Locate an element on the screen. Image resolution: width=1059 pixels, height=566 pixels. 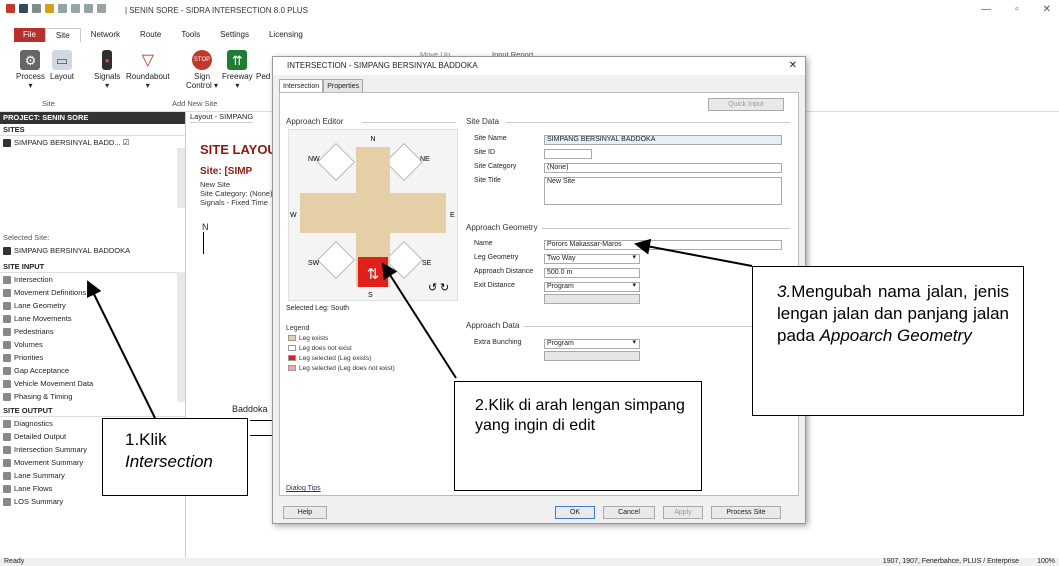
extra-bunching-select: Program is located at coordinates (592, 344).